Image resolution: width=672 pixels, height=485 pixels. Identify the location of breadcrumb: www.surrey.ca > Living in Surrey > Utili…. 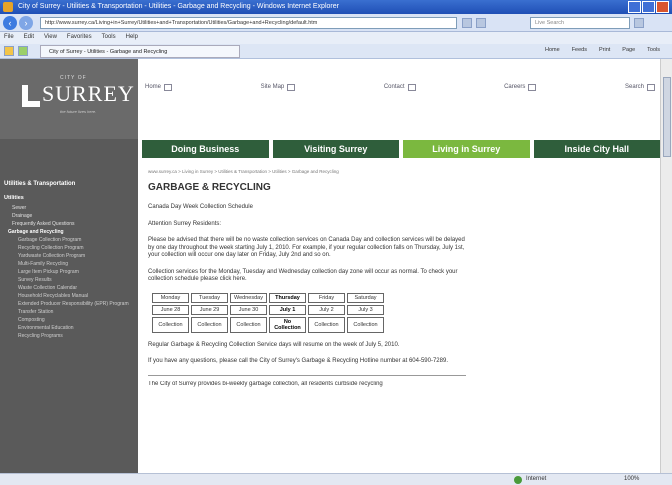
(307, 171).